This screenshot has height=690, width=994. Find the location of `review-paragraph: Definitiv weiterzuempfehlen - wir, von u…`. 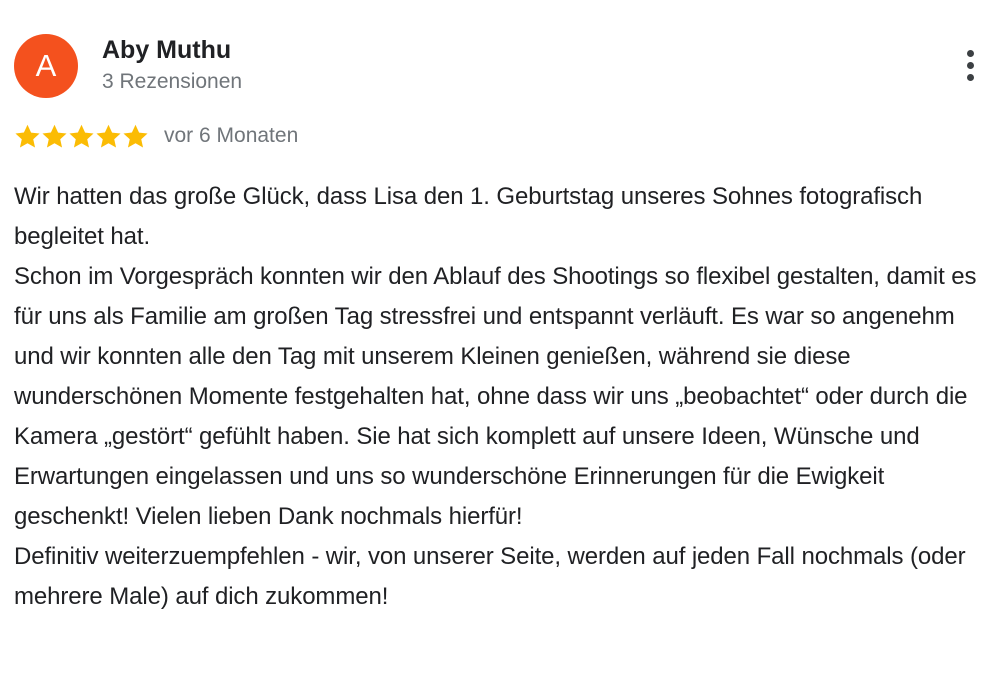

review-paragraph: Definitiv weiterzuempfehlen - wir, von u… is located at coordinates (490, 576).